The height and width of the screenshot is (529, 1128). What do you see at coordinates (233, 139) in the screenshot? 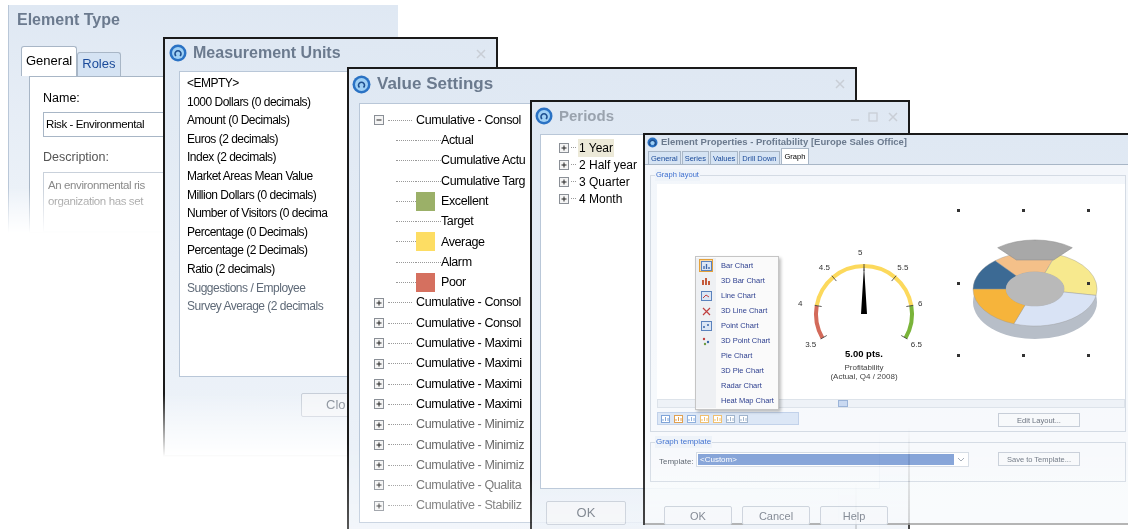
I see `list-item: Euros (2 decimals)` at bounding box center [233, 139].